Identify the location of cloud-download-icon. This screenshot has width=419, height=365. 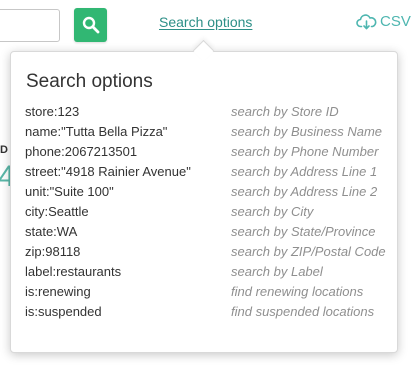
(366, 22).